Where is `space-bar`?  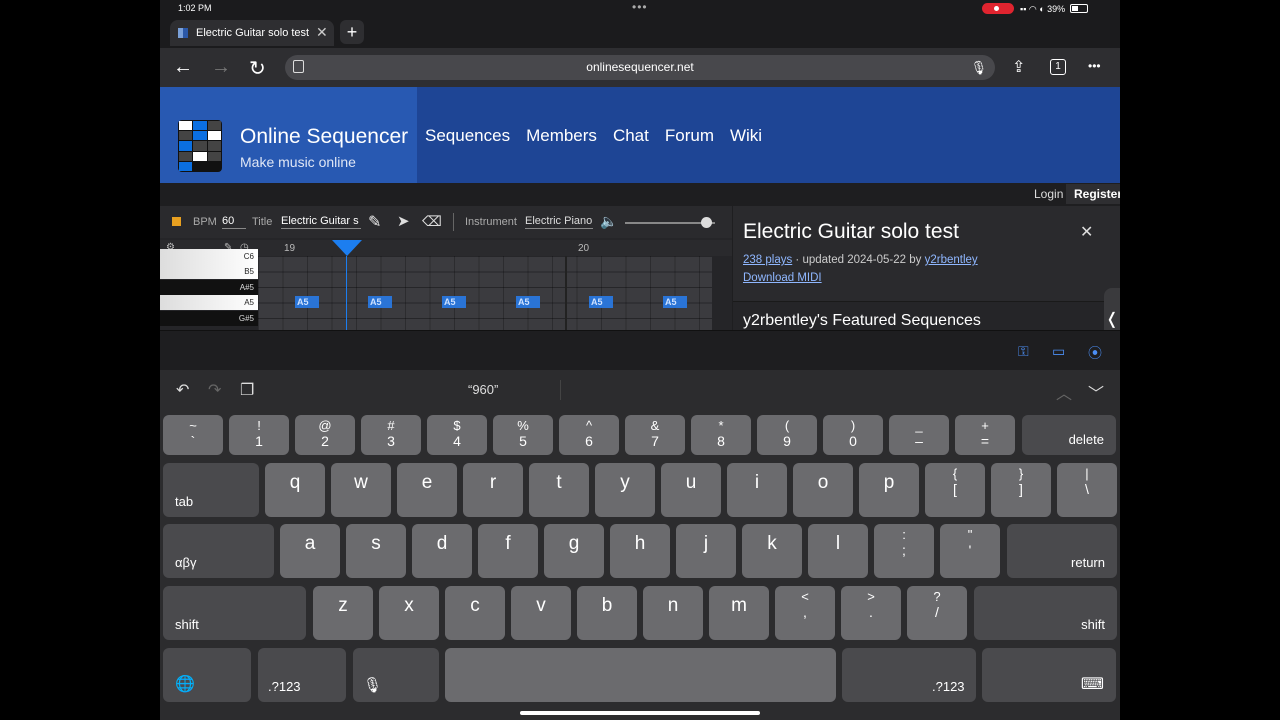 space-bar is located at coordinates (640, 675).